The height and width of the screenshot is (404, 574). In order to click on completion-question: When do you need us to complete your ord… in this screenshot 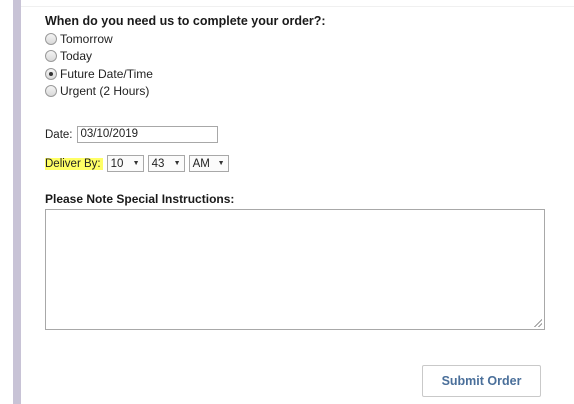, I will do `click(185, 21)`.